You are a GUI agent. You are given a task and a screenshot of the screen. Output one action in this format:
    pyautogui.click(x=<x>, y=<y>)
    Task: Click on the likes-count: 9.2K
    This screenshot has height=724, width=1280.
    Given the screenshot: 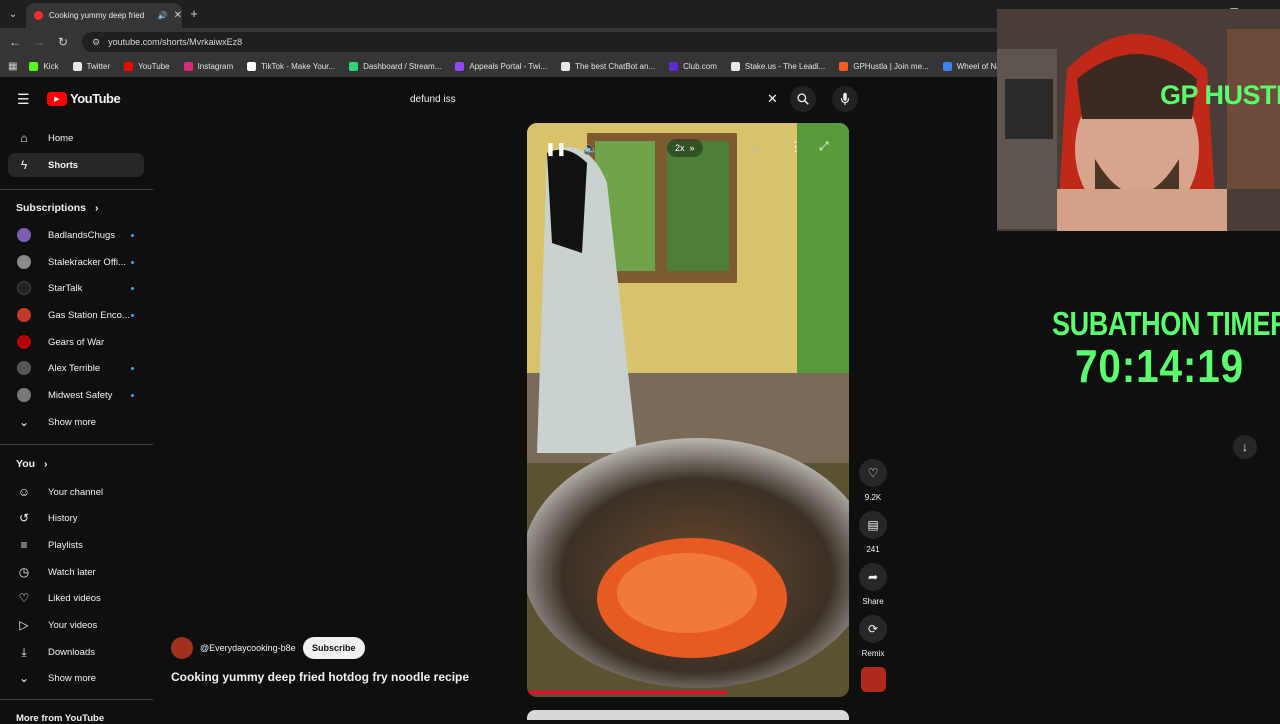 What is the action you would take?
    pyautogui.click(x=873, y=497)
    